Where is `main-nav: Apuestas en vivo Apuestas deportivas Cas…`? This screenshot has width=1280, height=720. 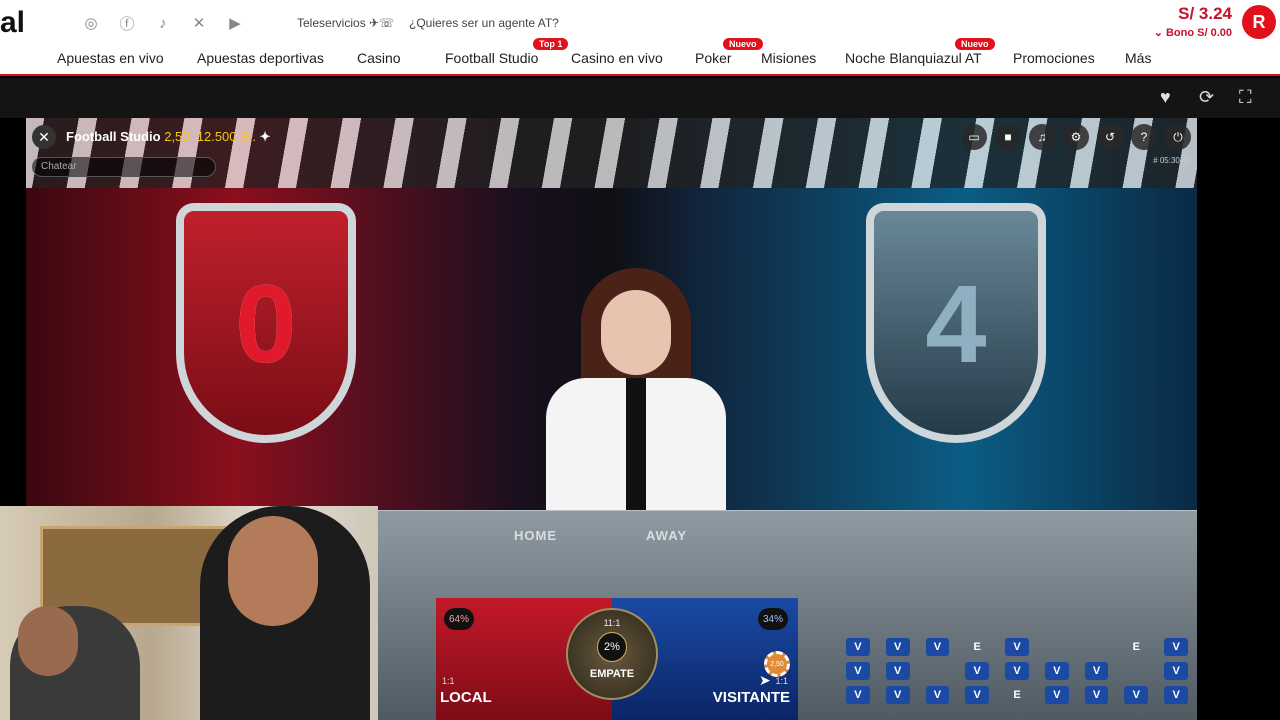
main-nav: Apuestas en vivo Apuestas deportivas Cas… is located at coordinates (640, 54).